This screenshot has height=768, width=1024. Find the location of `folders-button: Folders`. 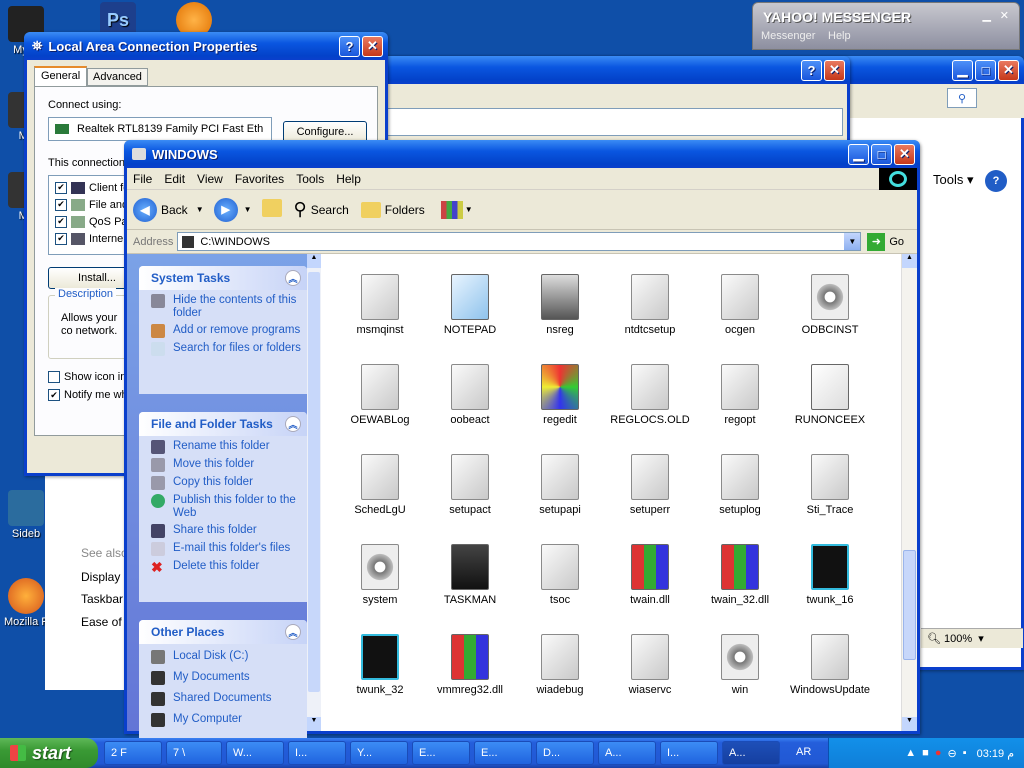

folders-button: Folders is located at coordinates (392, 209).